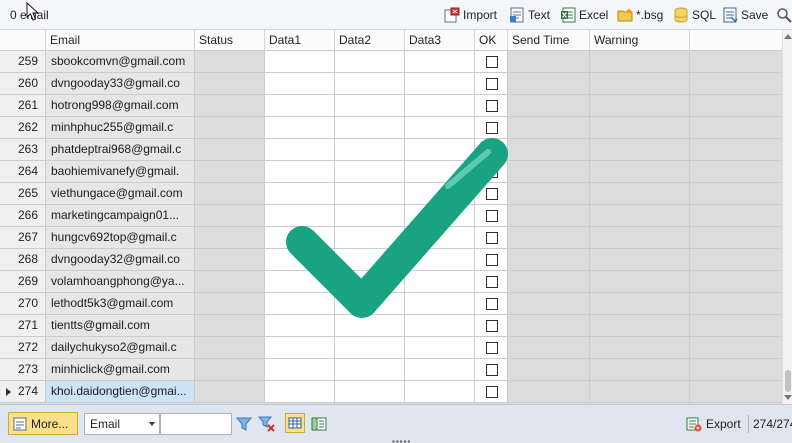 The width and height of the screenshot is (792, 443). What do you see at coordinates (196, 424) in the screenshot?
I see `filter-search-input` at bounding box center [196, 424].